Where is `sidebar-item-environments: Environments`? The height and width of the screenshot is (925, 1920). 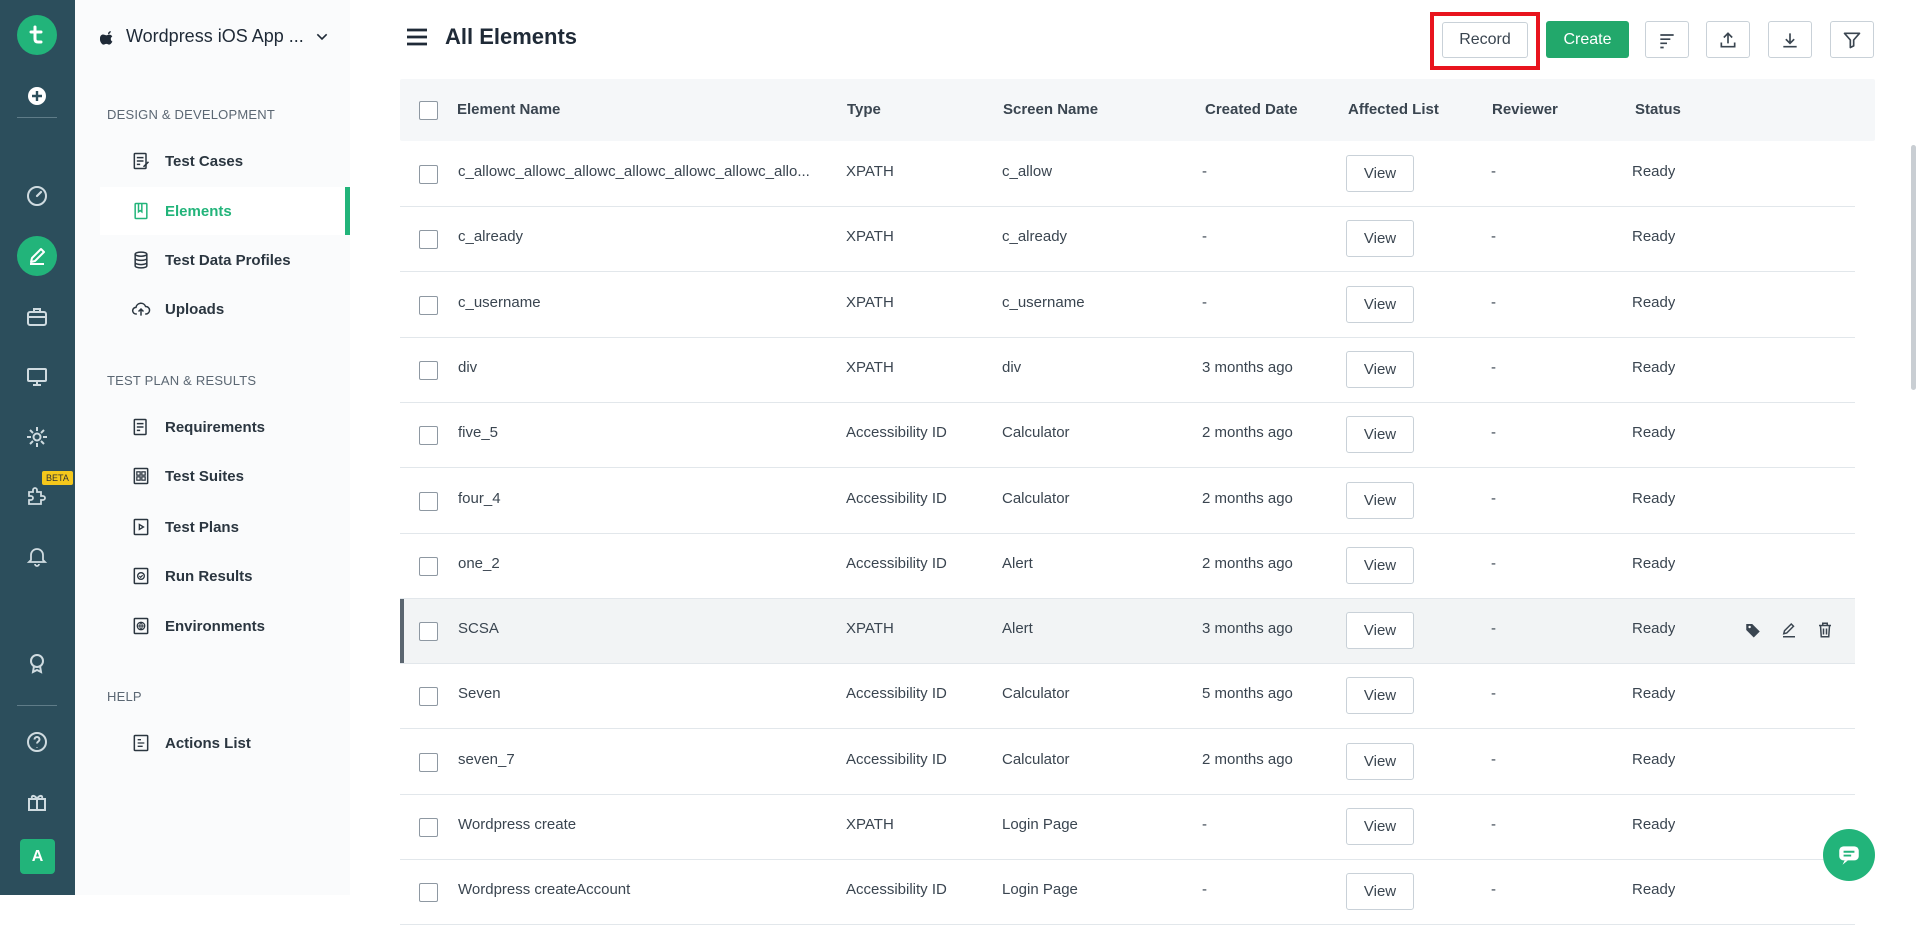
sidebar-item-environments: Environments is located at coordinates (225, 626).